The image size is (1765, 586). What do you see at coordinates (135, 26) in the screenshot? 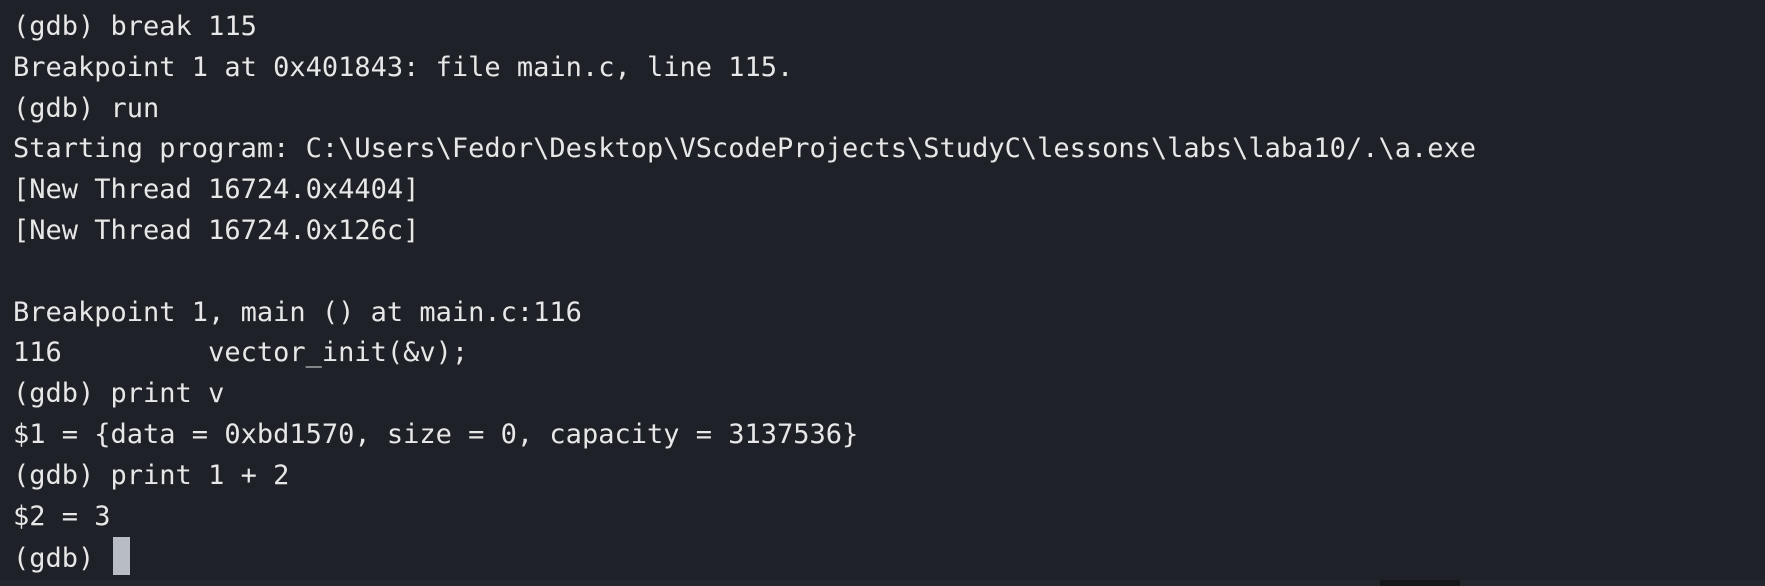
I see `terminal-line: (gdb) break 115` at bounding box center [135, 26].